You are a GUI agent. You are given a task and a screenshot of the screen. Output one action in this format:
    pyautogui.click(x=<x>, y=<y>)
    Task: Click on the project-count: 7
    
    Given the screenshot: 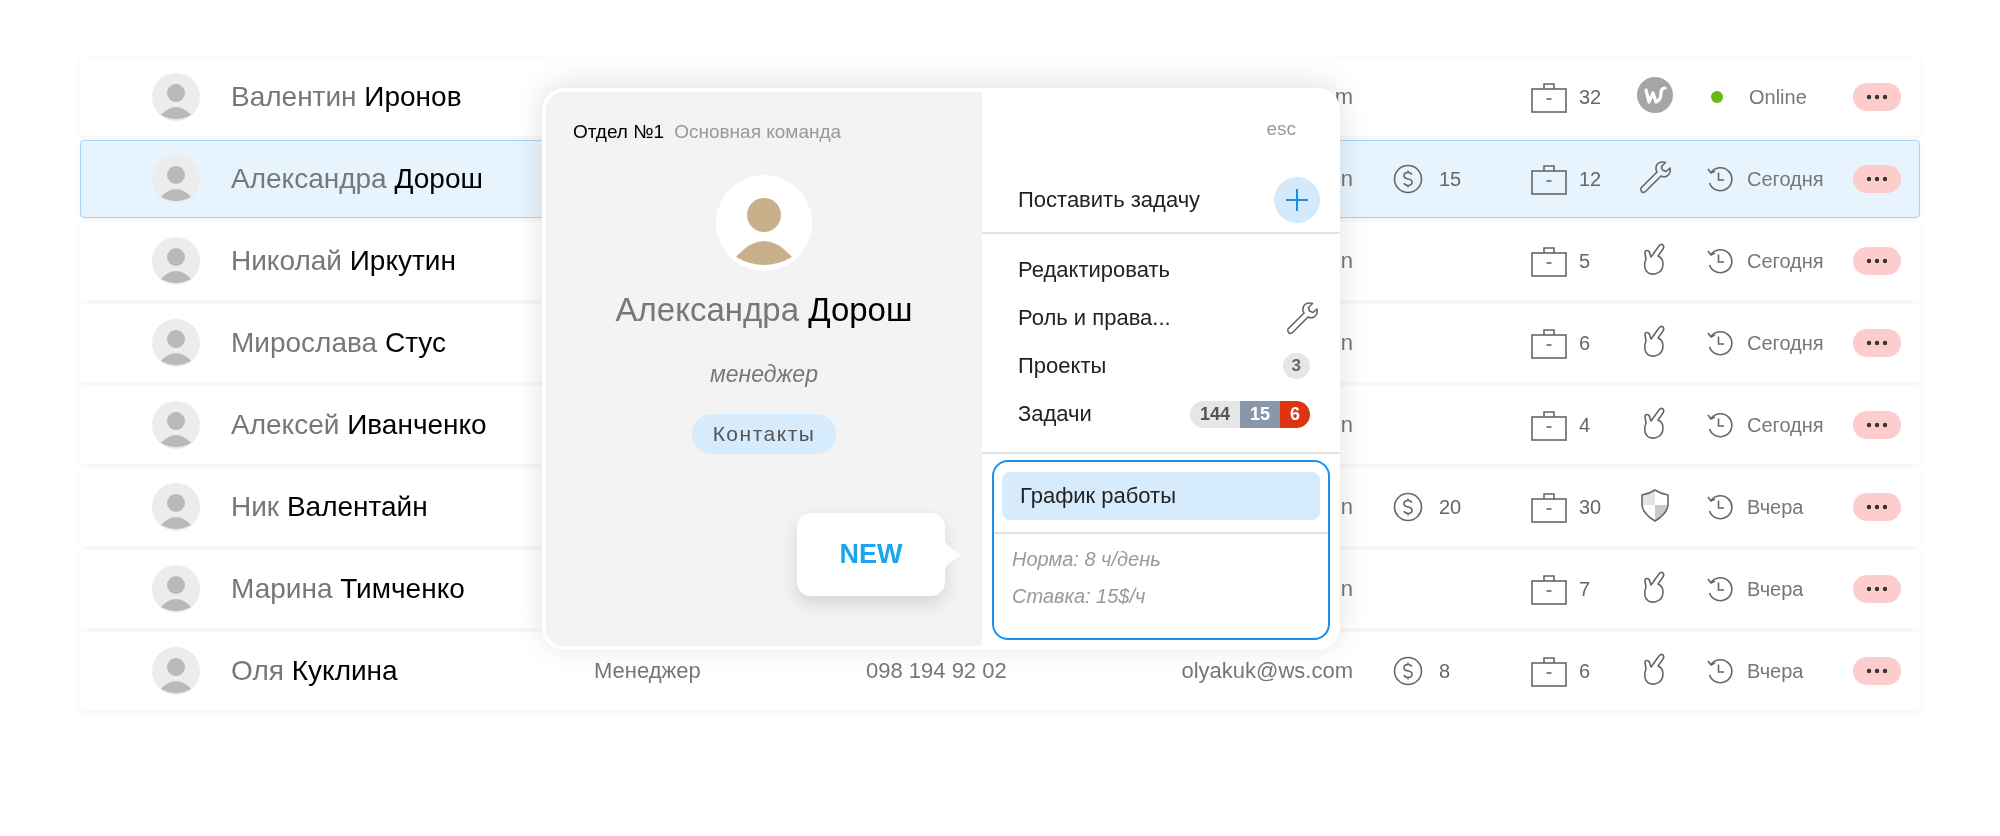 What is the action you would take?
    pyautogui.click(x=1585, y=589)
    